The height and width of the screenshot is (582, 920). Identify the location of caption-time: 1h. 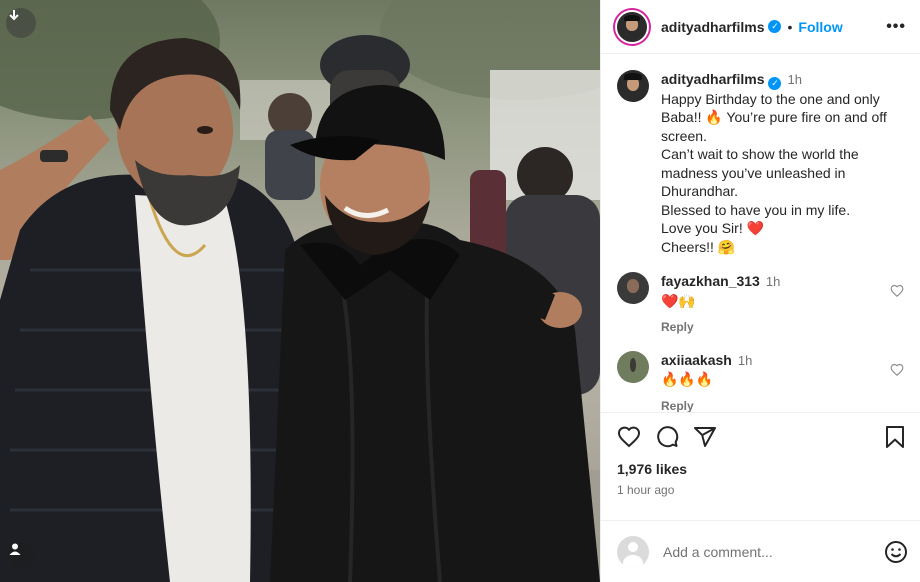
(794, 79).